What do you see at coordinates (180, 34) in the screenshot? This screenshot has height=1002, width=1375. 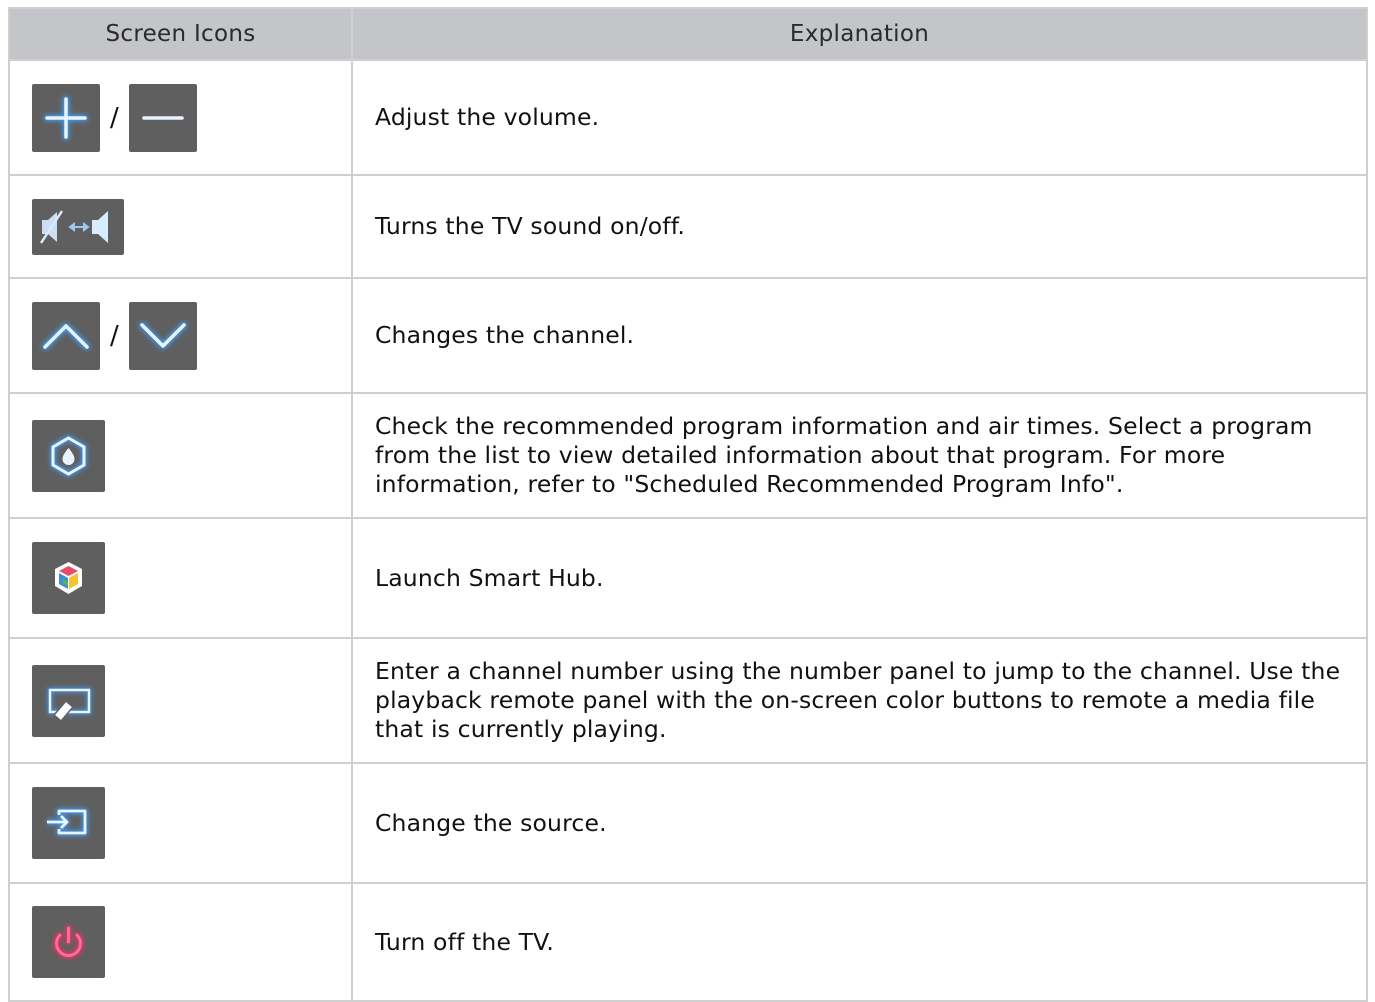 I see `header-screen-icons: Screen Icons` at bounding box center [180, 34].